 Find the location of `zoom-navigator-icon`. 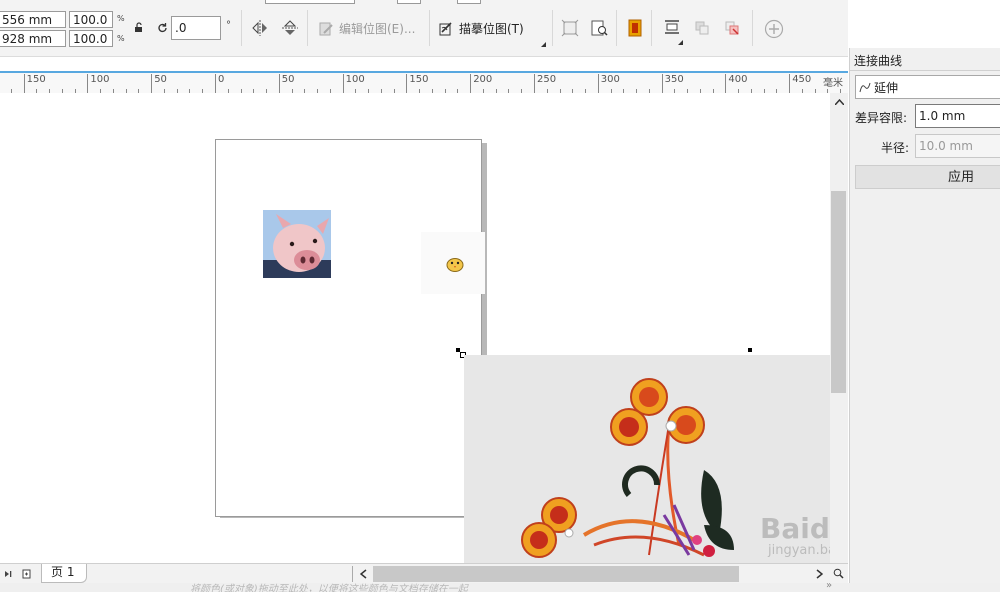

zoom-navigator-icon is located at coordinates (838, 573).